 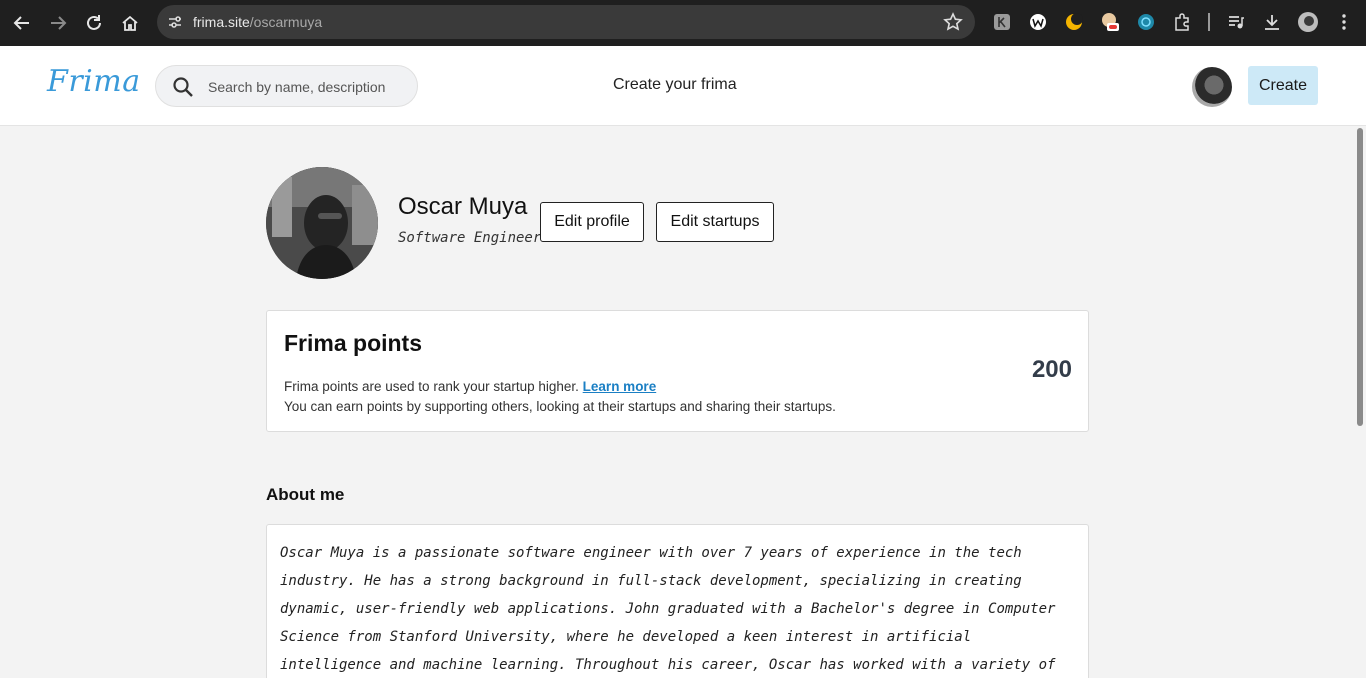 What do you see at coordinates (322, 223) in the screenshot?
I see `profile-photo` at bounding box center [322, 223].